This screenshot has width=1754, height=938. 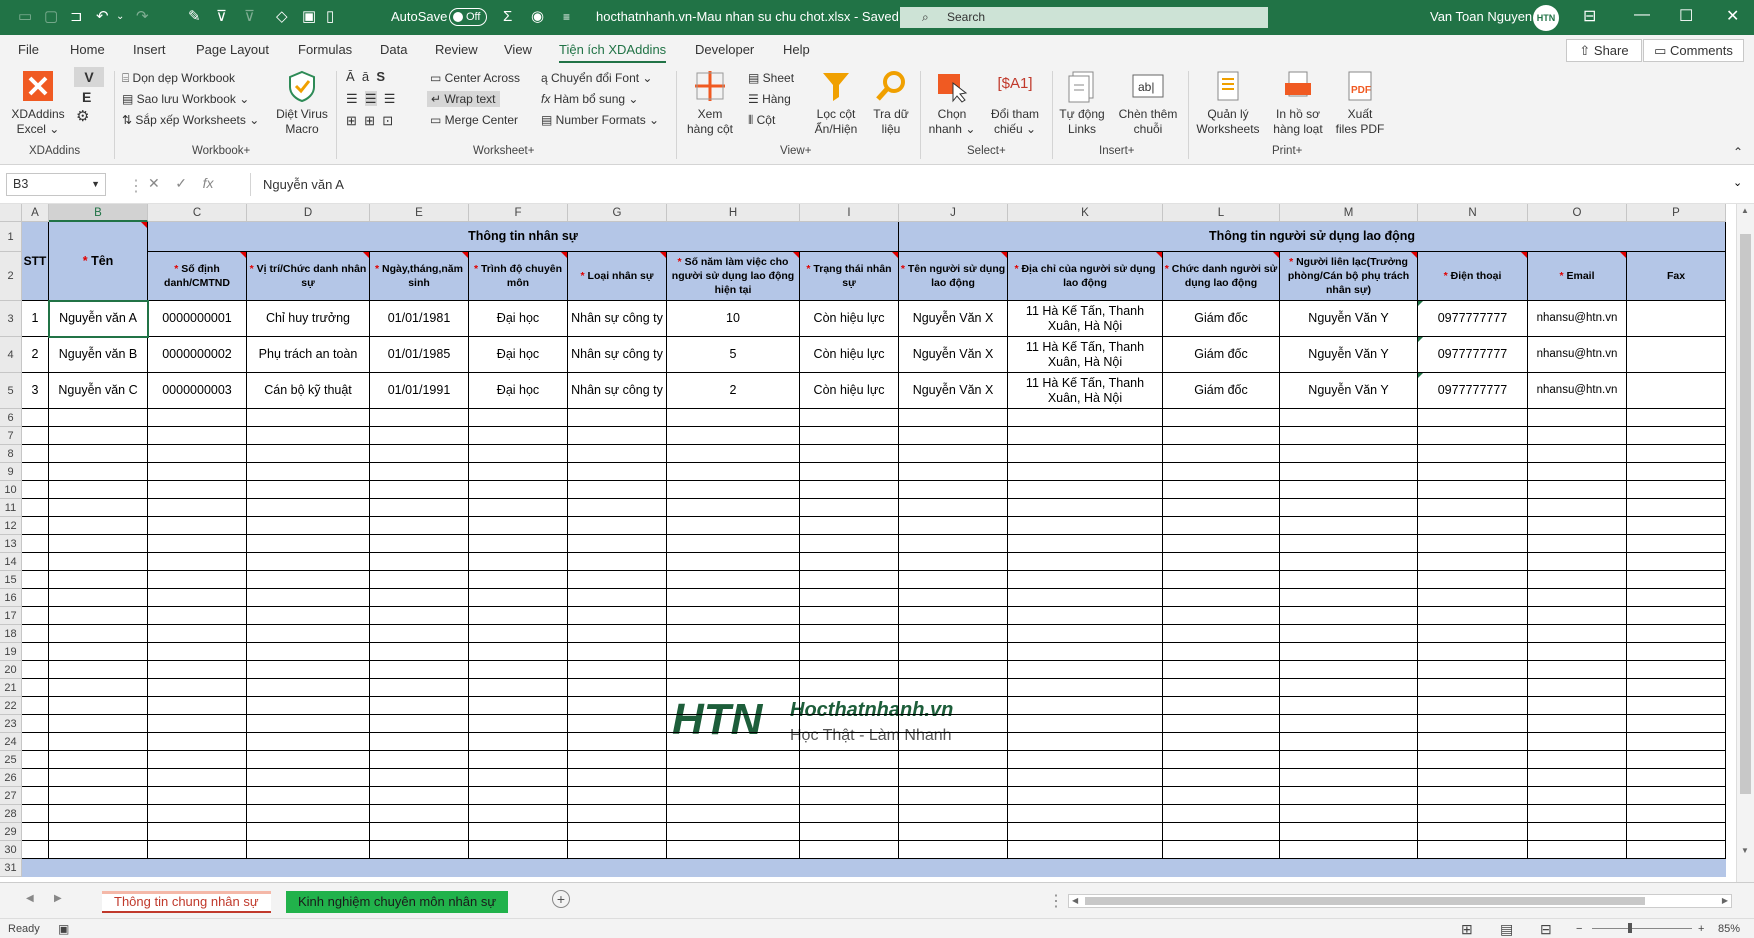 What do you see at coordinates (1473, 213) in the screenshot?
I see `column-header-n: N` at bounding box center [1473, 213].